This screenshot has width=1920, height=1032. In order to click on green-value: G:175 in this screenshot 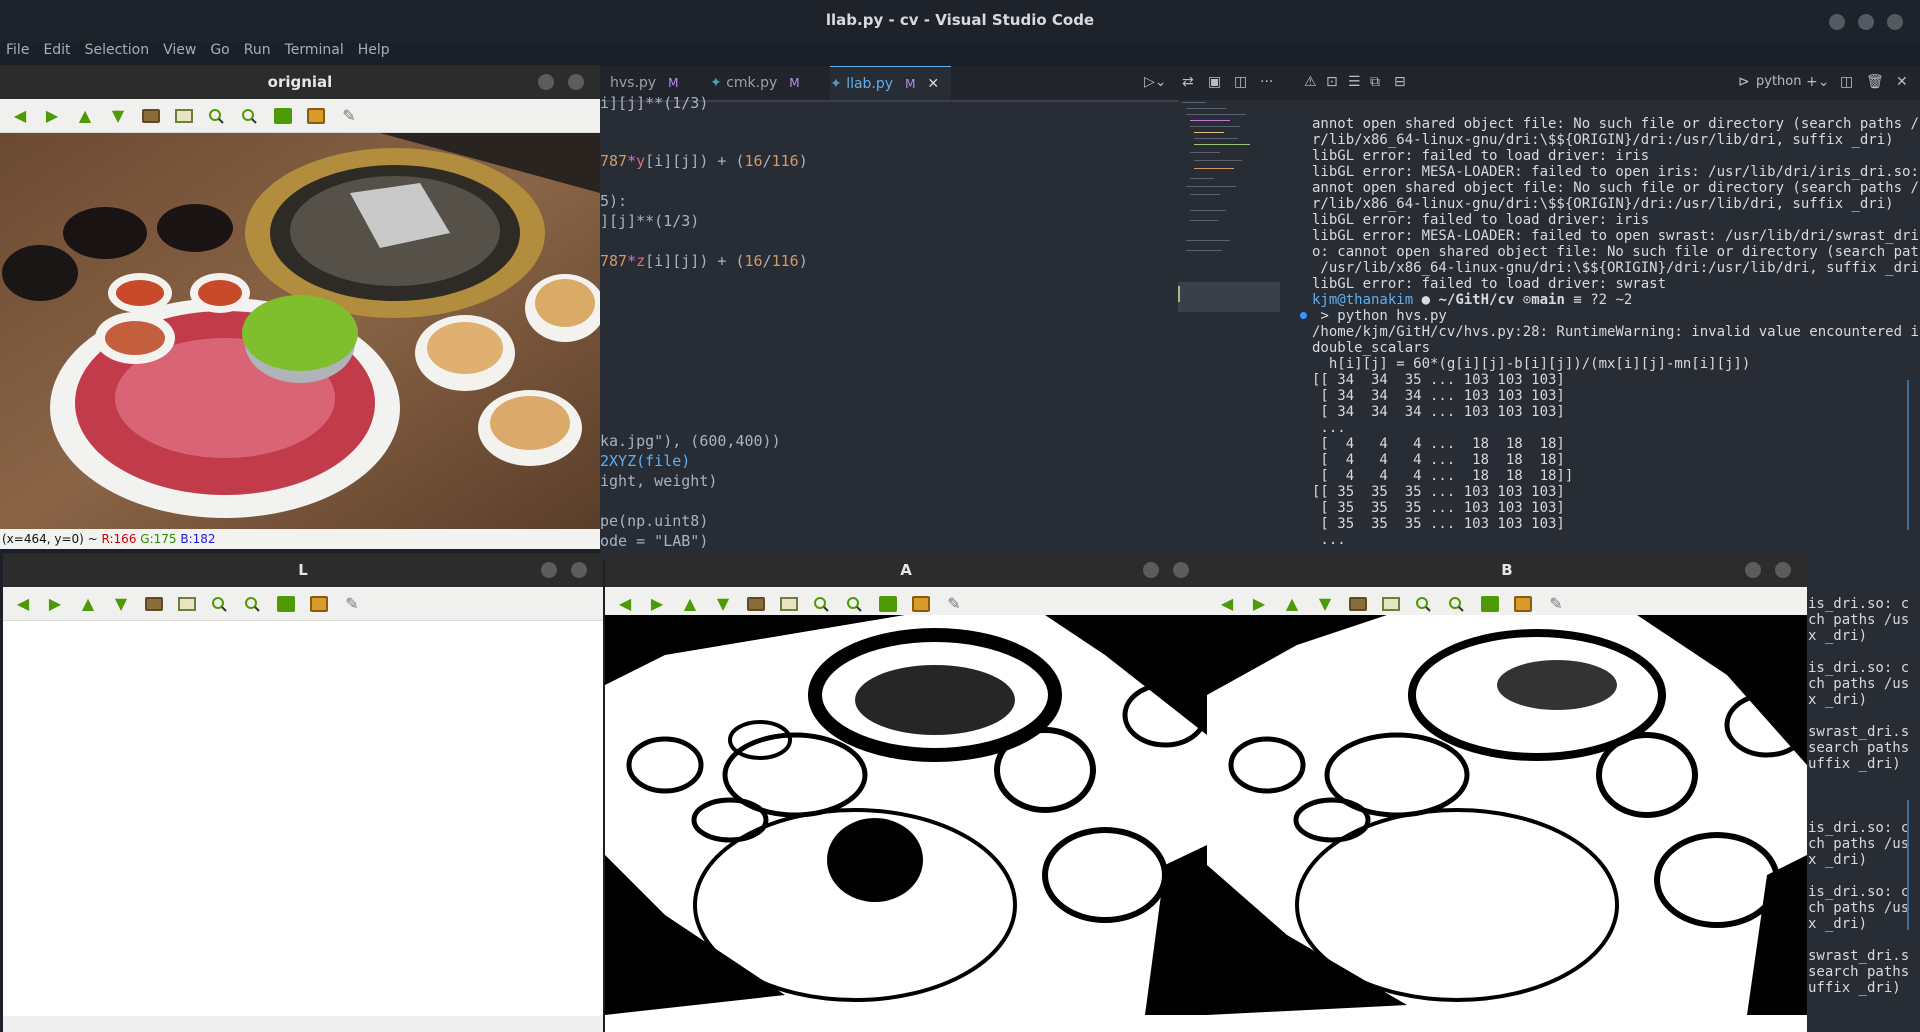, I will do `click(158, 539)`.